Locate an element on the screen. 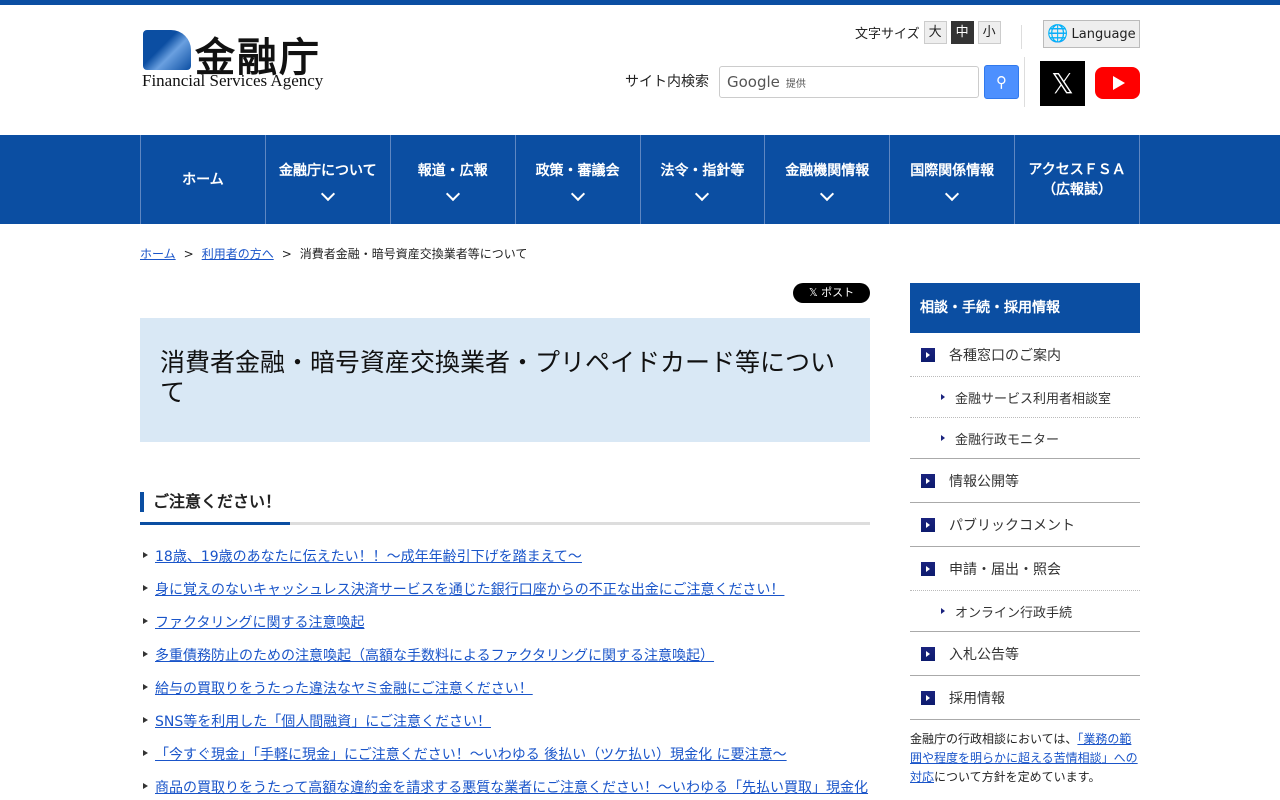 This screenshot has height=800, width=1280. nav-label: 政策・審議会 is located at coordinates (577, 170).